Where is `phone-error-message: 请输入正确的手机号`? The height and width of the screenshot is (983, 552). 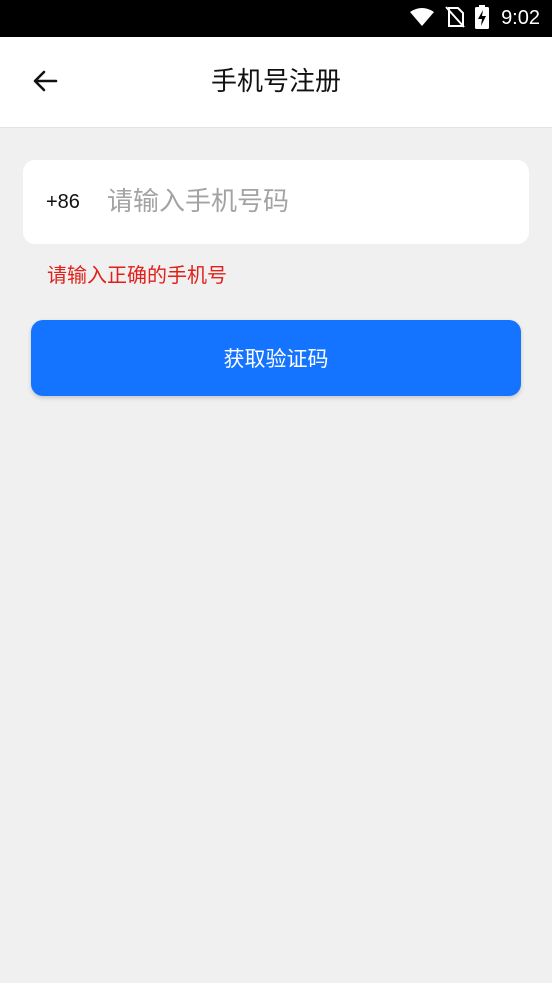
phone-error-message: 请输入正确的手机号 is located at coordinates (137, 275).